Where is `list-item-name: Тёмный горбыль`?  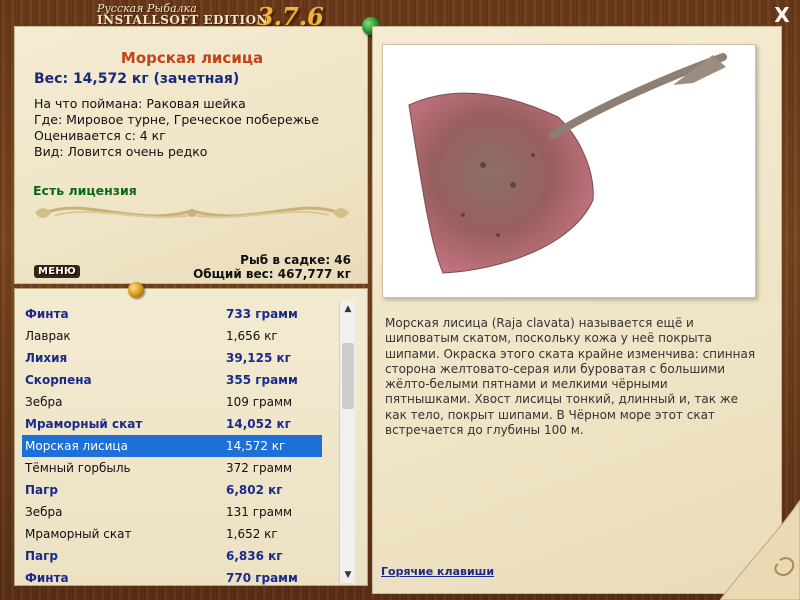 list-item-name: Тёмный горбыль is located at coordinates (78, 468).